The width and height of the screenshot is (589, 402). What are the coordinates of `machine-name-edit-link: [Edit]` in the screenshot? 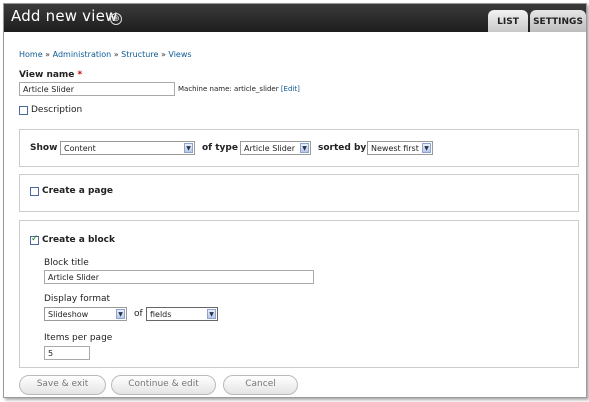 It's located at (290, 89).